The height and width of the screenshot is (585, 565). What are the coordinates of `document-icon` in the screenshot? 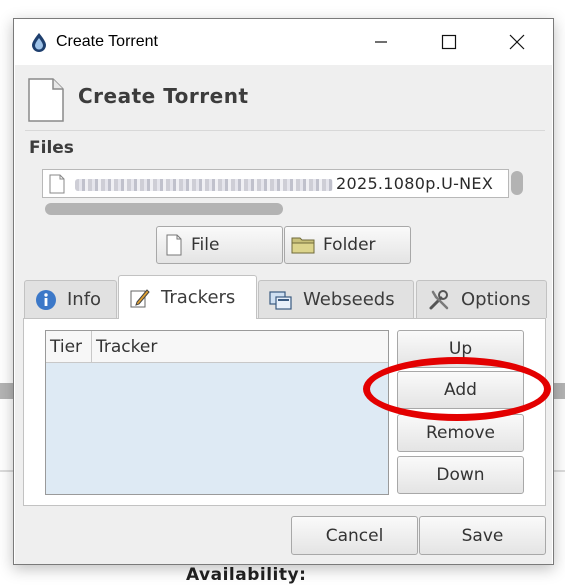 It's located at (46, 100).